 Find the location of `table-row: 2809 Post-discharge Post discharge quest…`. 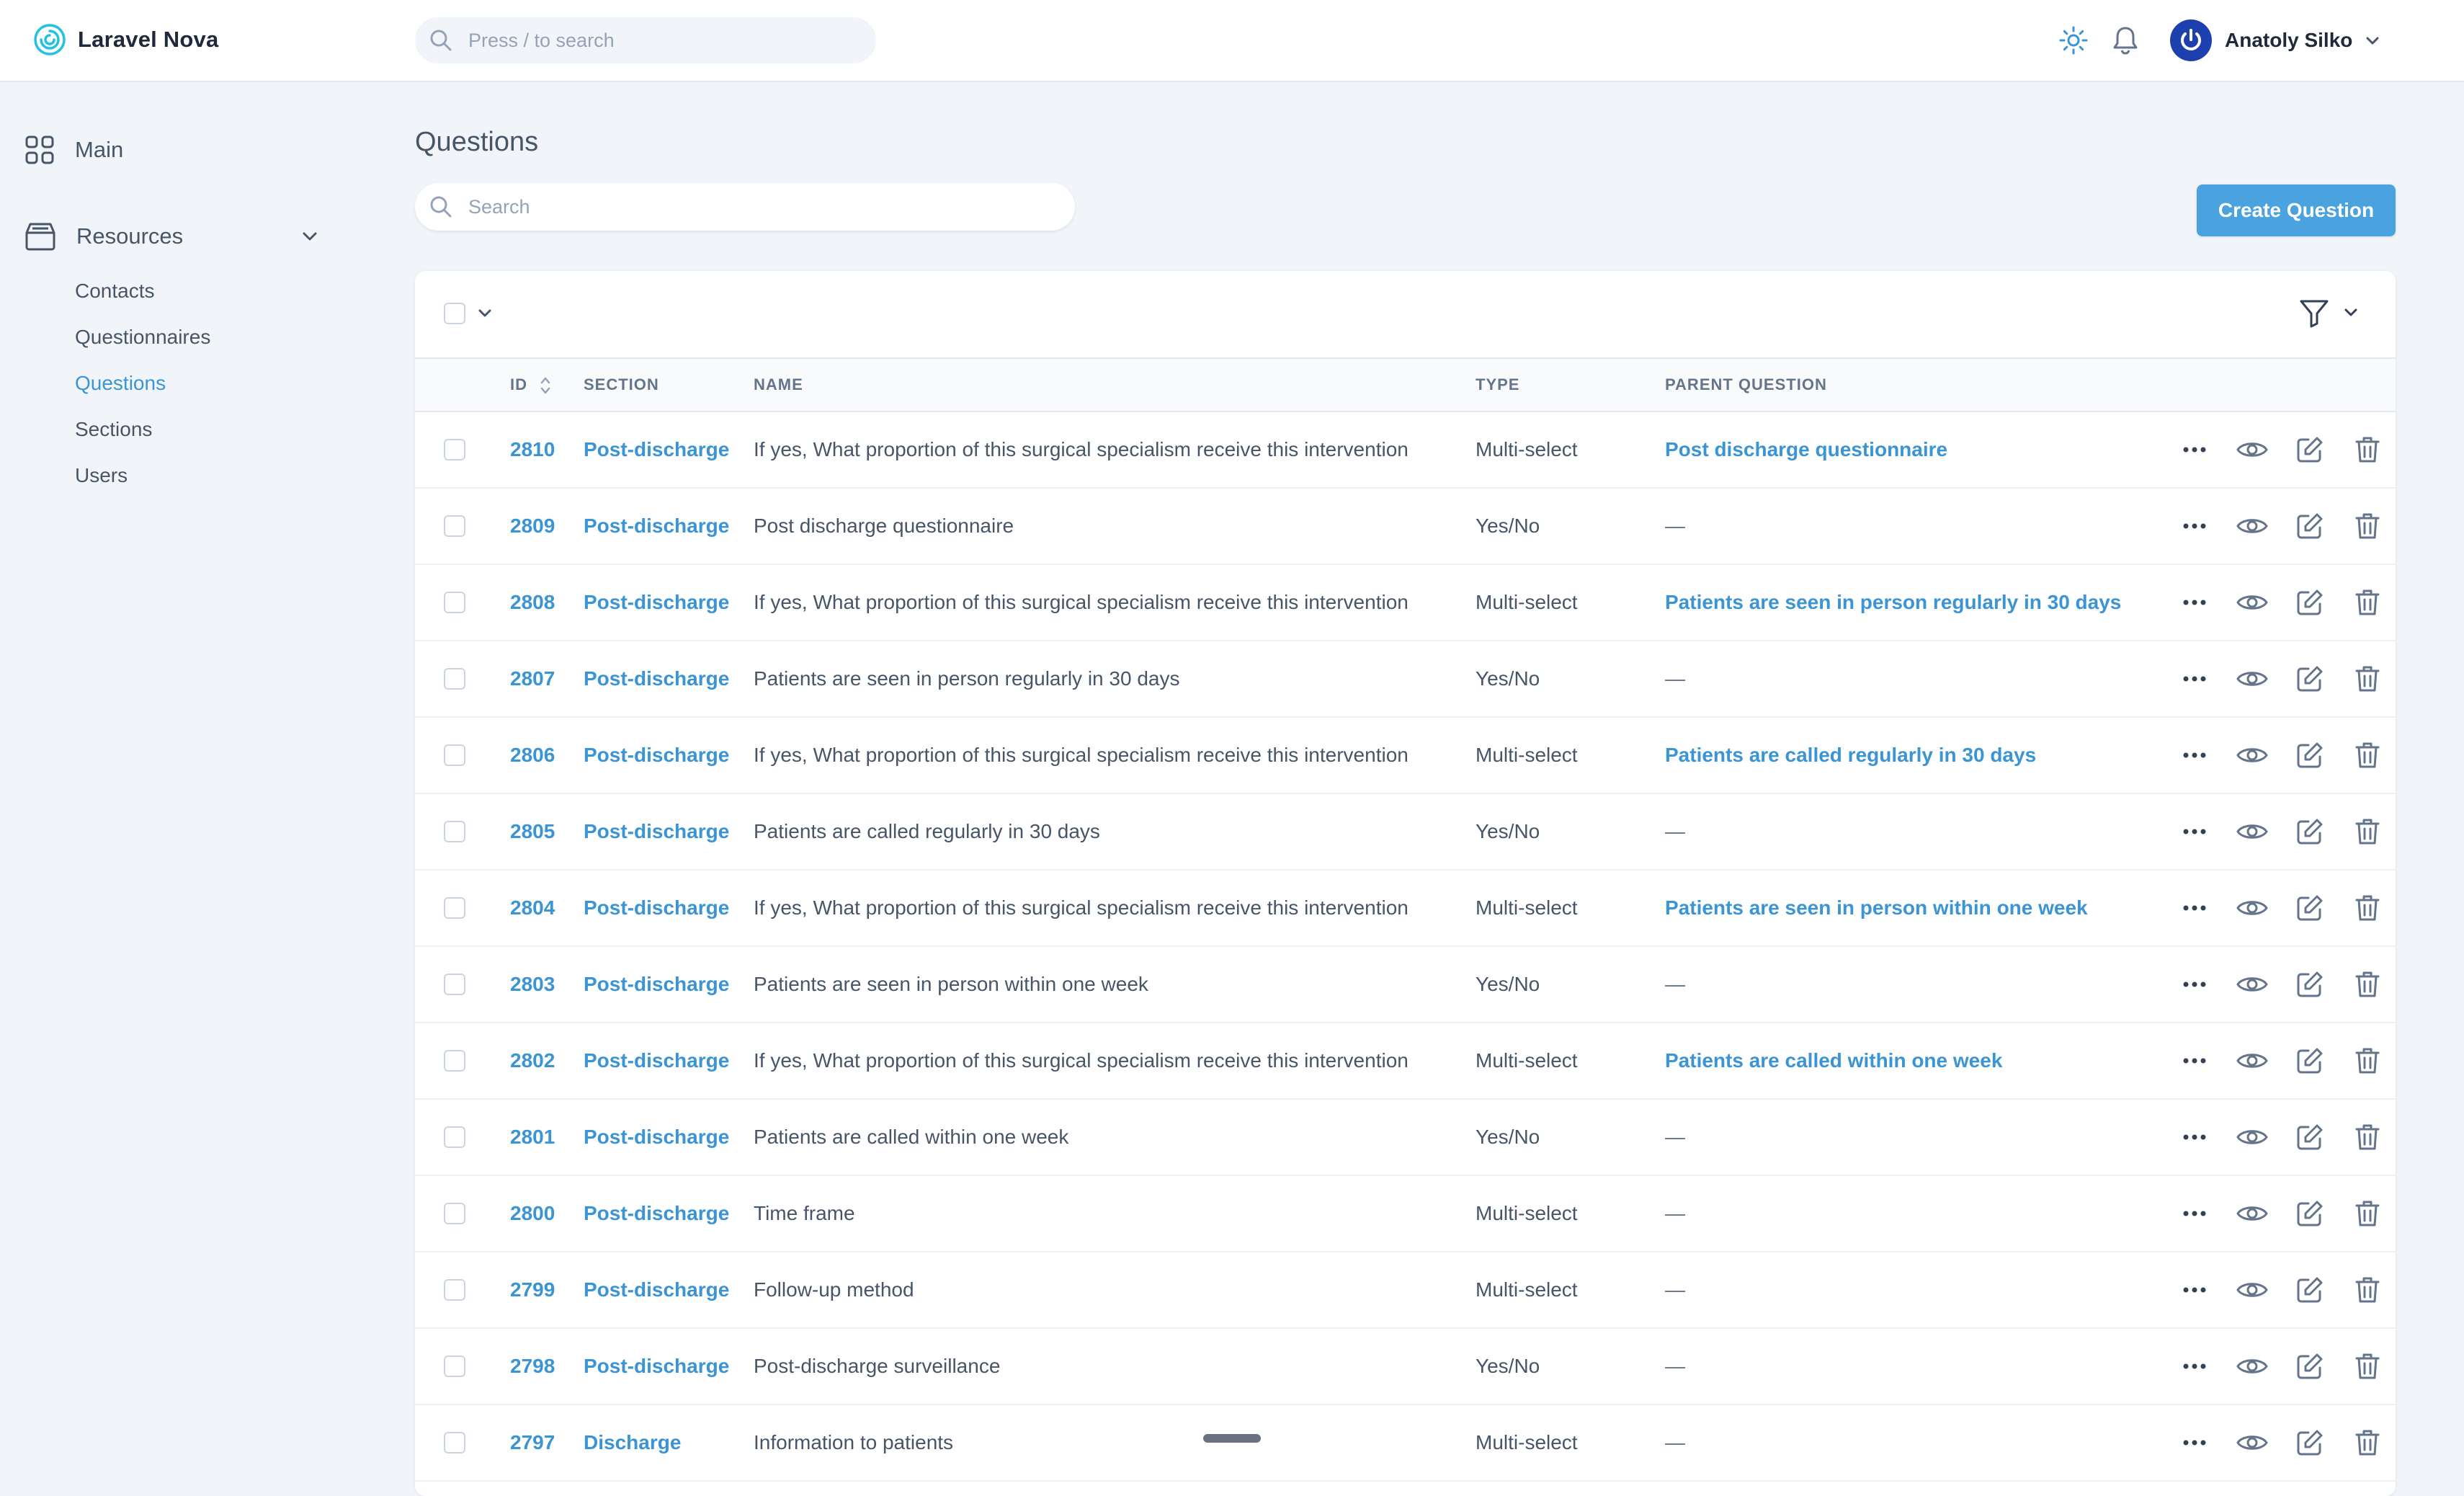

table-row: 2809 Post-discharge Post discharge quest… is located at coordinates (1405, 527).